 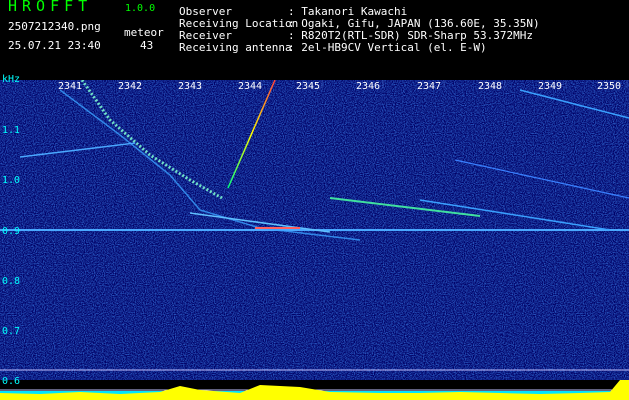 What do you see at coordinates (368, 86) in the screenshot?
I see `x-tick-2346: 2346` at bounding box center [368, 86].